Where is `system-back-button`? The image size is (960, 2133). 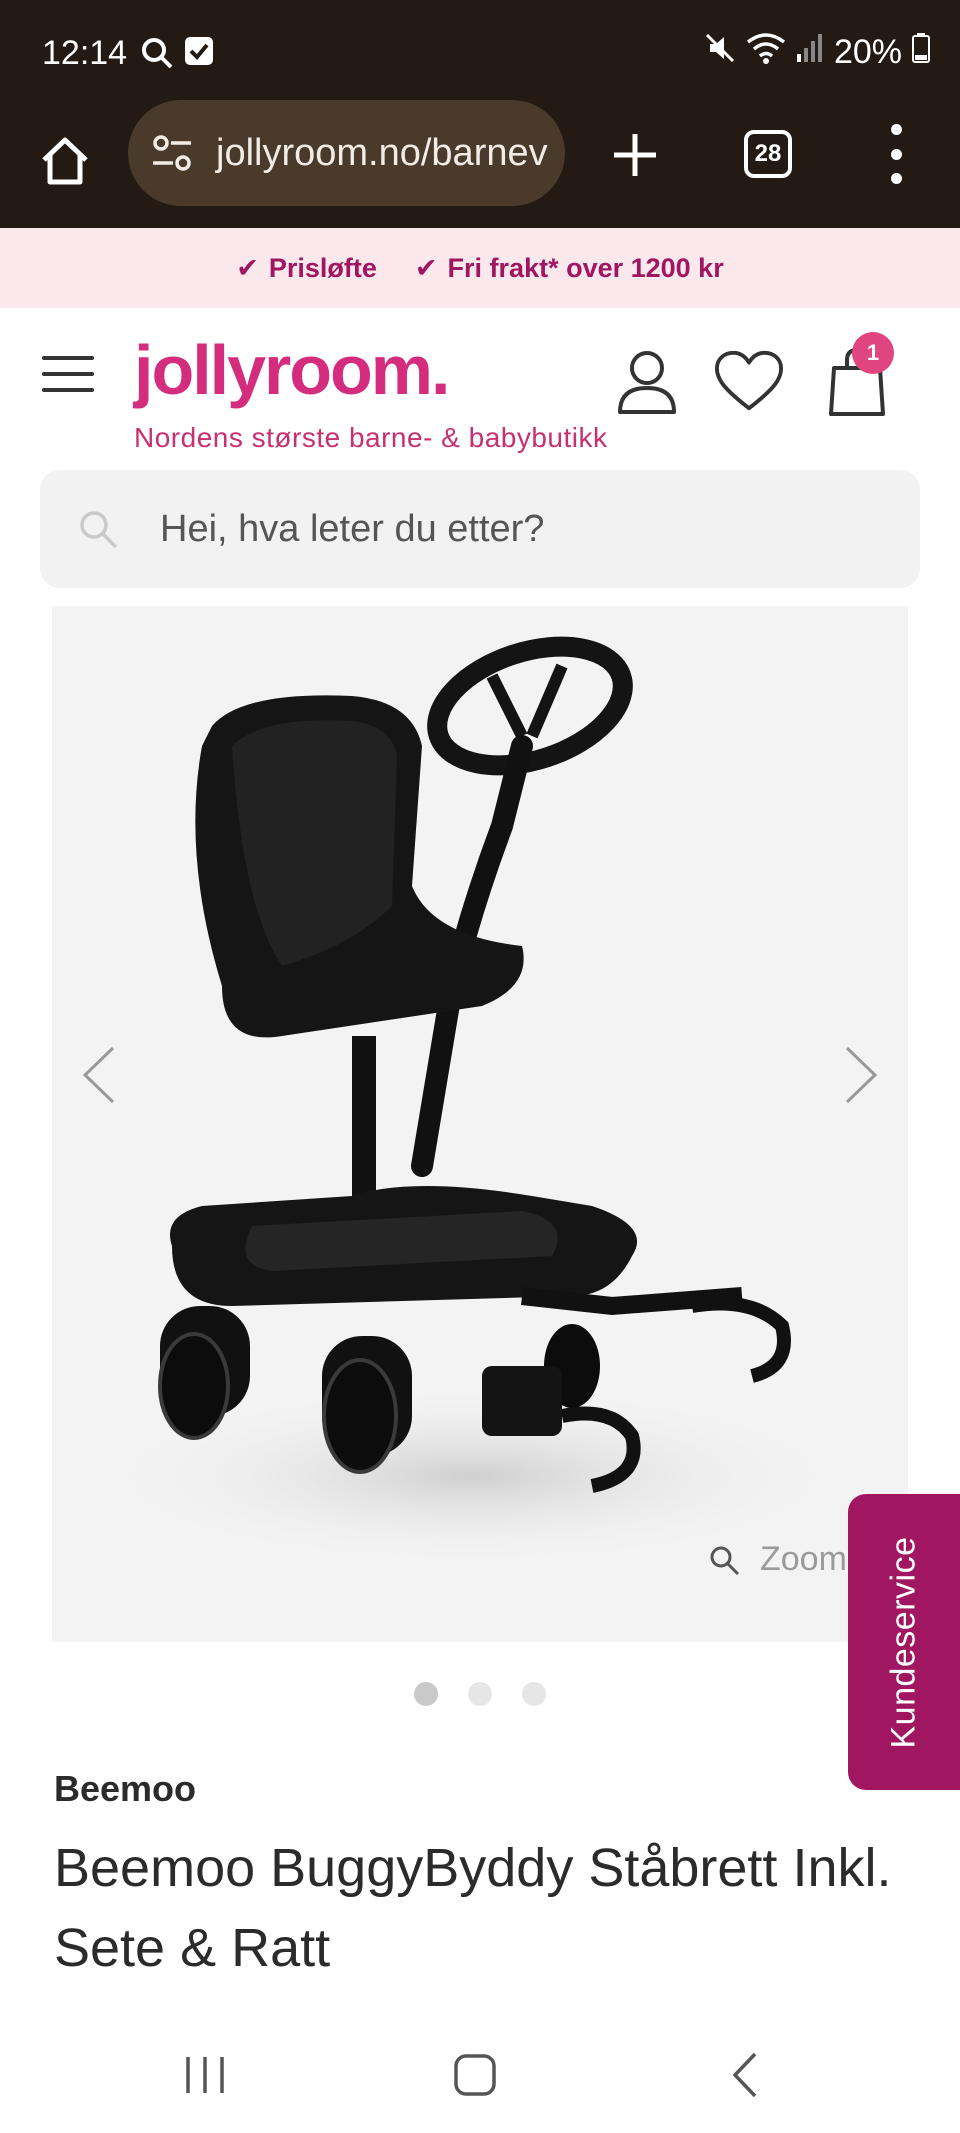
system-back-button is located at coordinates (745, 2075).